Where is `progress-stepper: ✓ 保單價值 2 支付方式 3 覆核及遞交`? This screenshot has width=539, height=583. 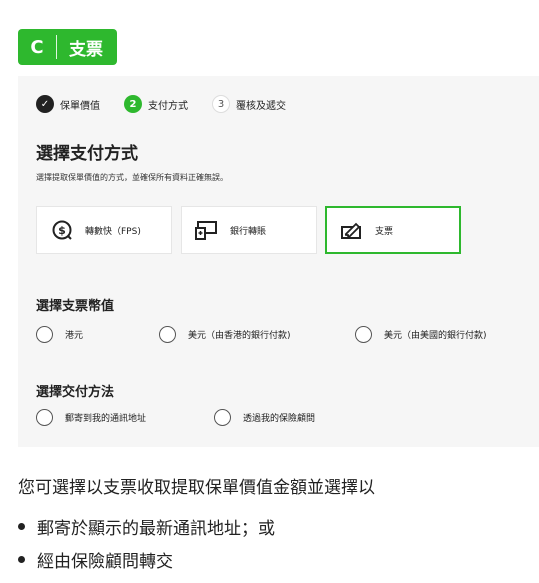
progress-stepper: ✓ 保單價值 2 支付方式 3 覆核及遞交 is located at coordinates (173, 104).